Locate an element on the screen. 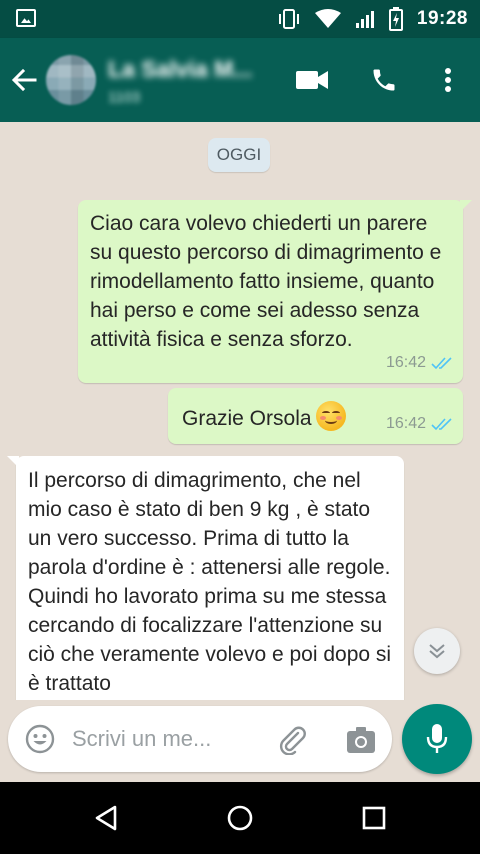 The height and width of the screenshot is (854, 480). nav-recents-icon is located at coordinates (374, 818).